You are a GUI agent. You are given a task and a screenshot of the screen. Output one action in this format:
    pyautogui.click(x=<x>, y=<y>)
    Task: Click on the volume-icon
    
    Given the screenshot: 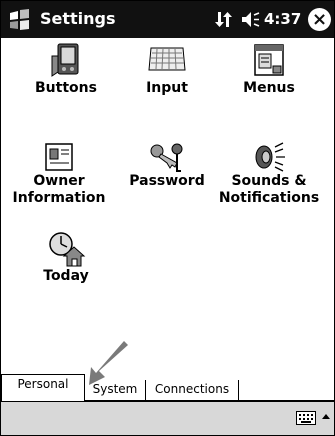 What is the action you would take?
    pyautogui.click(x=250, y=19)
    